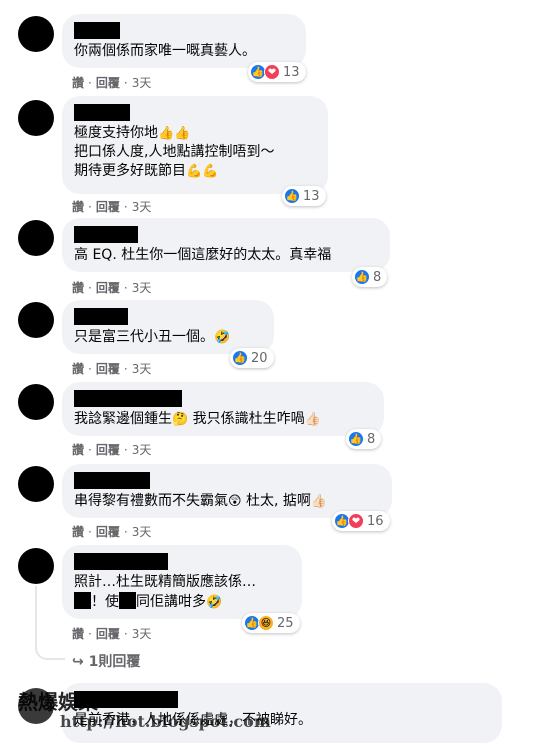 The width and height of the screenshot is (541, 743). I want to click on reaction-count: 16, so click(375, 521).